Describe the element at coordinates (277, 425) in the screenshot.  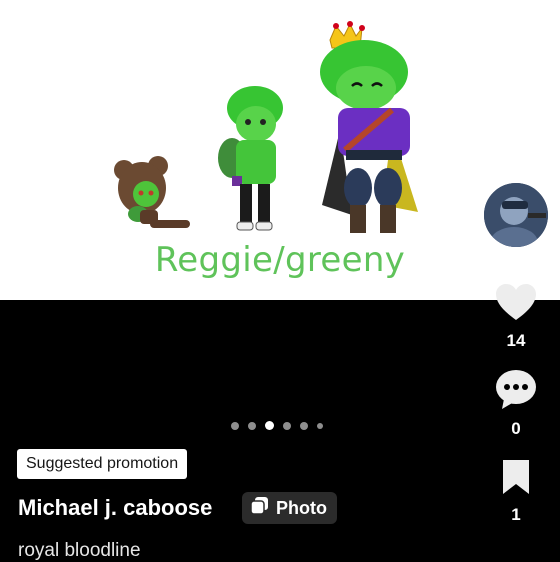
I see `carousel-indicator` at that location.